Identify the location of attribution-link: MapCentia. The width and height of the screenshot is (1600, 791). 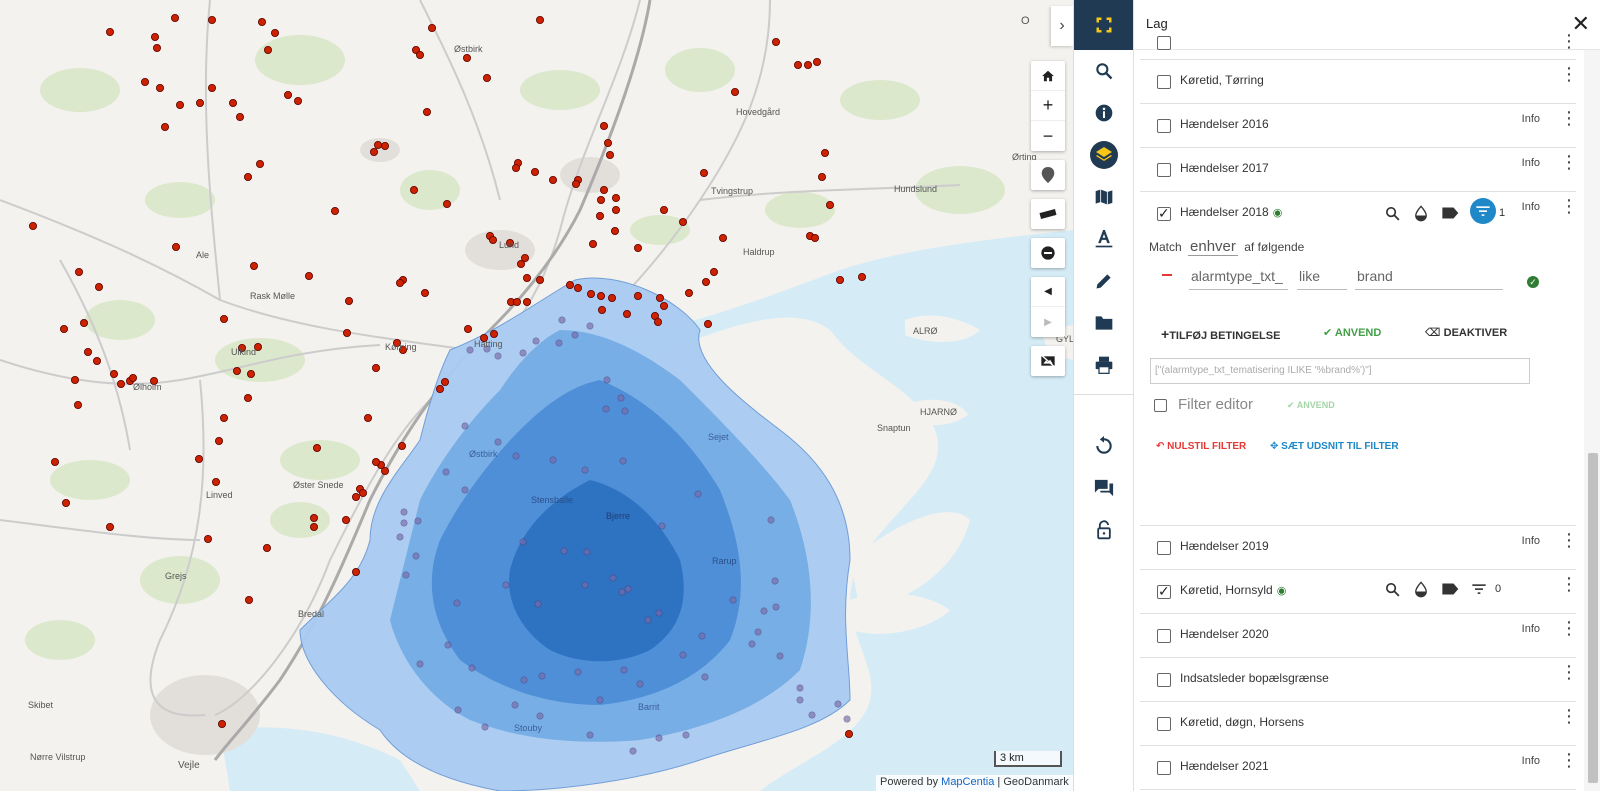
(967, 782).